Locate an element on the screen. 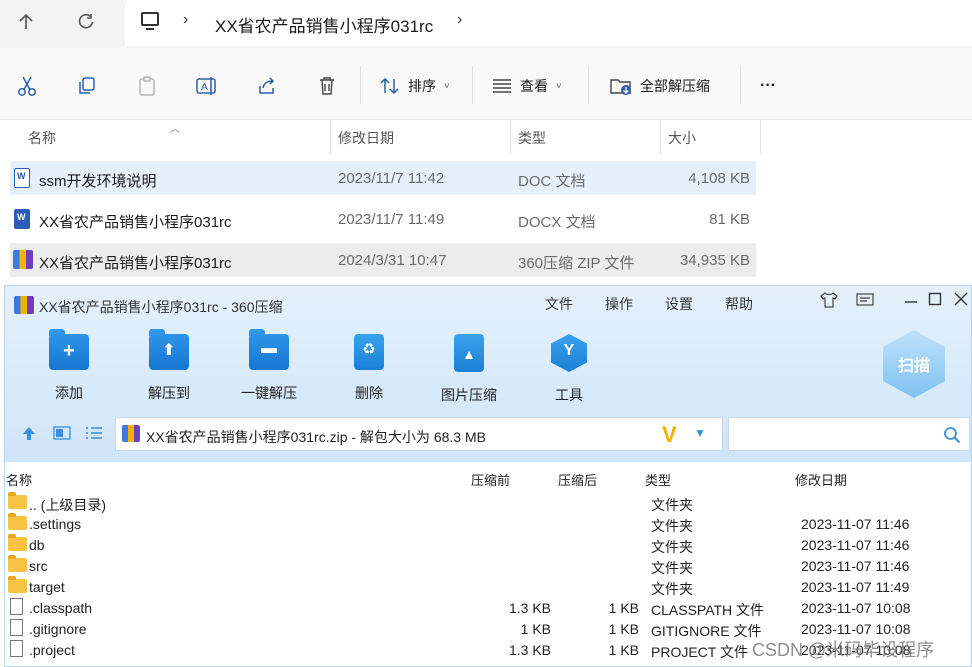 Image resolution: width=972 pixels, height=667 pixels. archive-row: .settings 文件夹 2023-11-07 11:46 is located at coordinates (488, 523).